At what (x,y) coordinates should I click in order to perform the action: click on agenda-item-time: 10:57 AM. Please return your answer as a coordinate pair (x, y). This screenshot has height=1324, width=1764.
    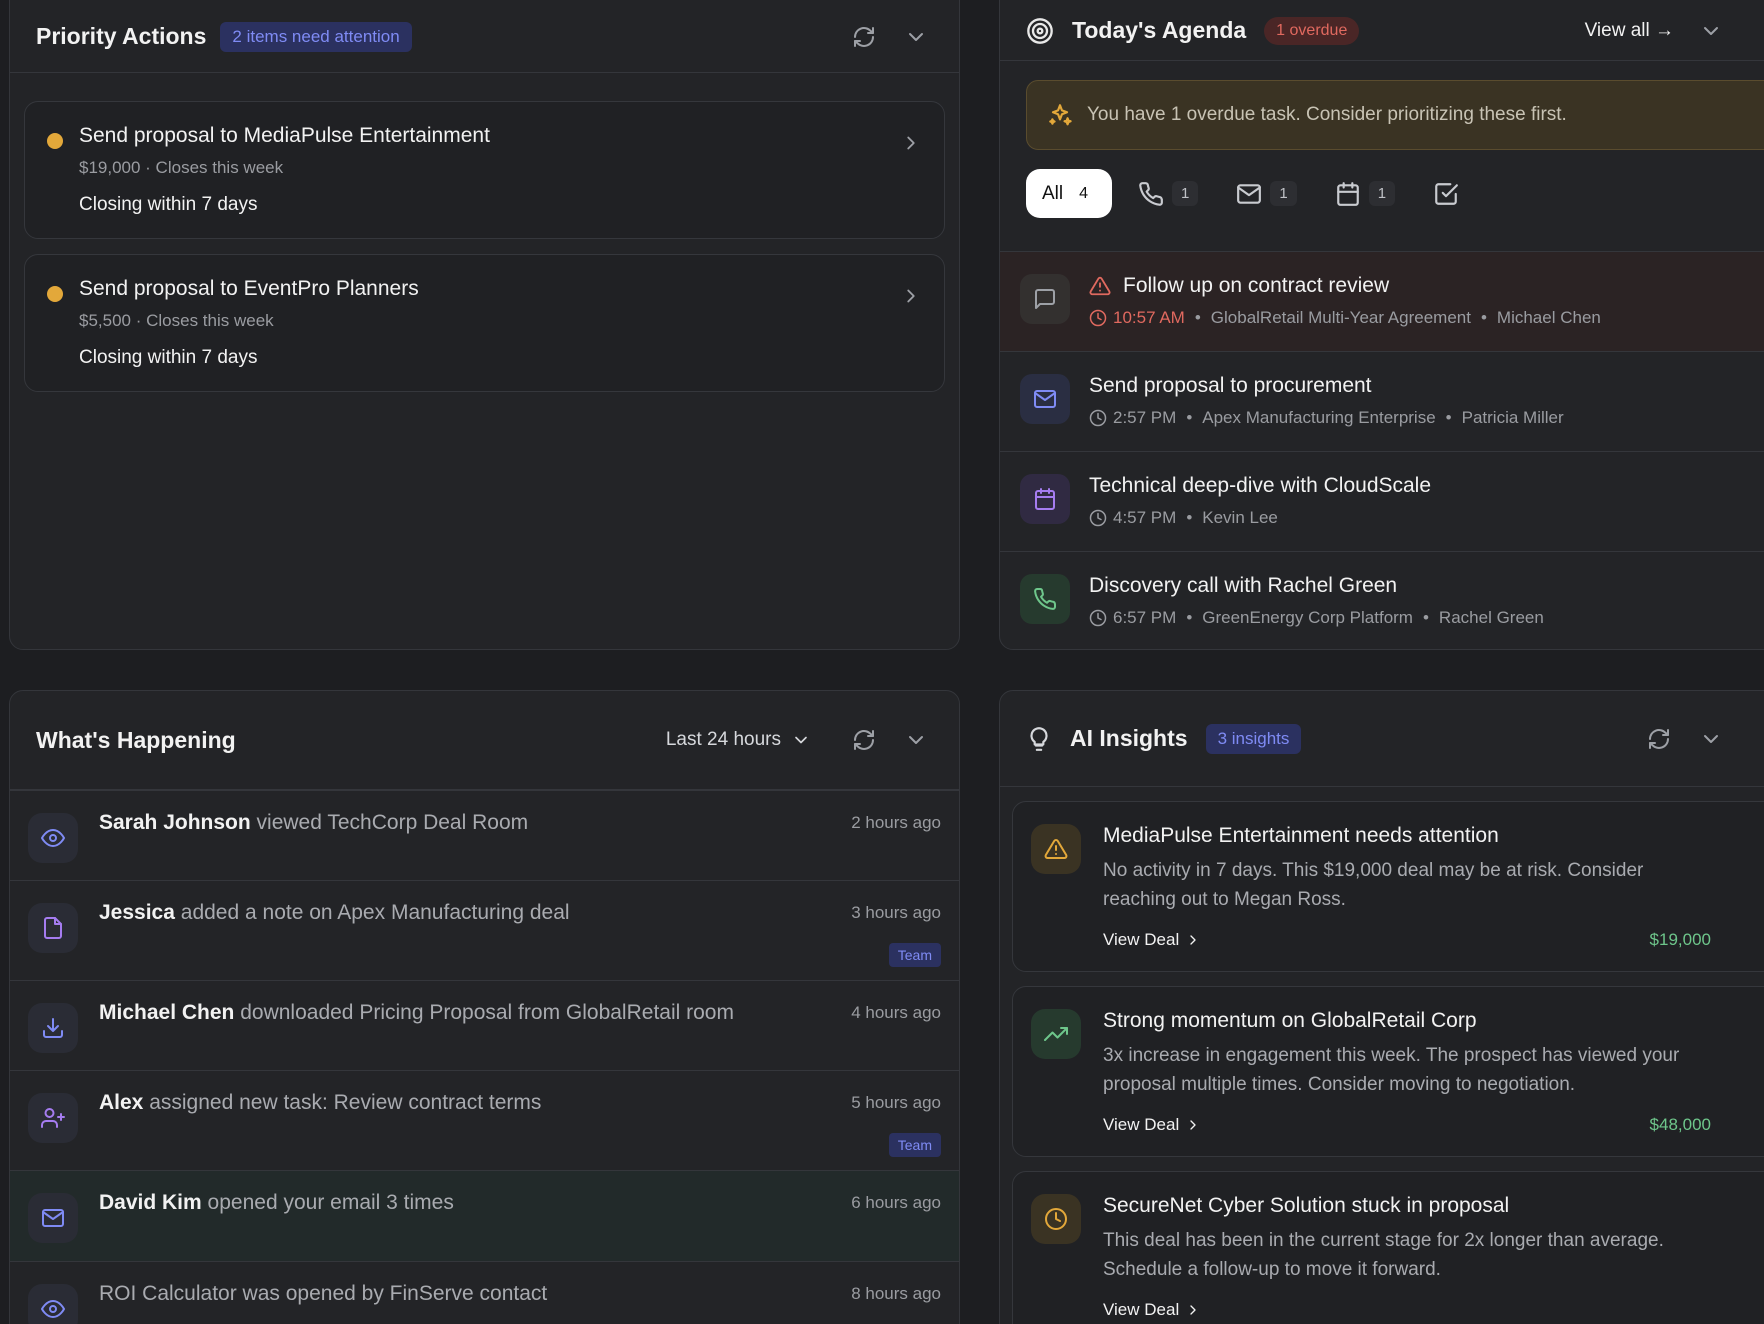
    Looking at the image, I should click on (1149, 317).